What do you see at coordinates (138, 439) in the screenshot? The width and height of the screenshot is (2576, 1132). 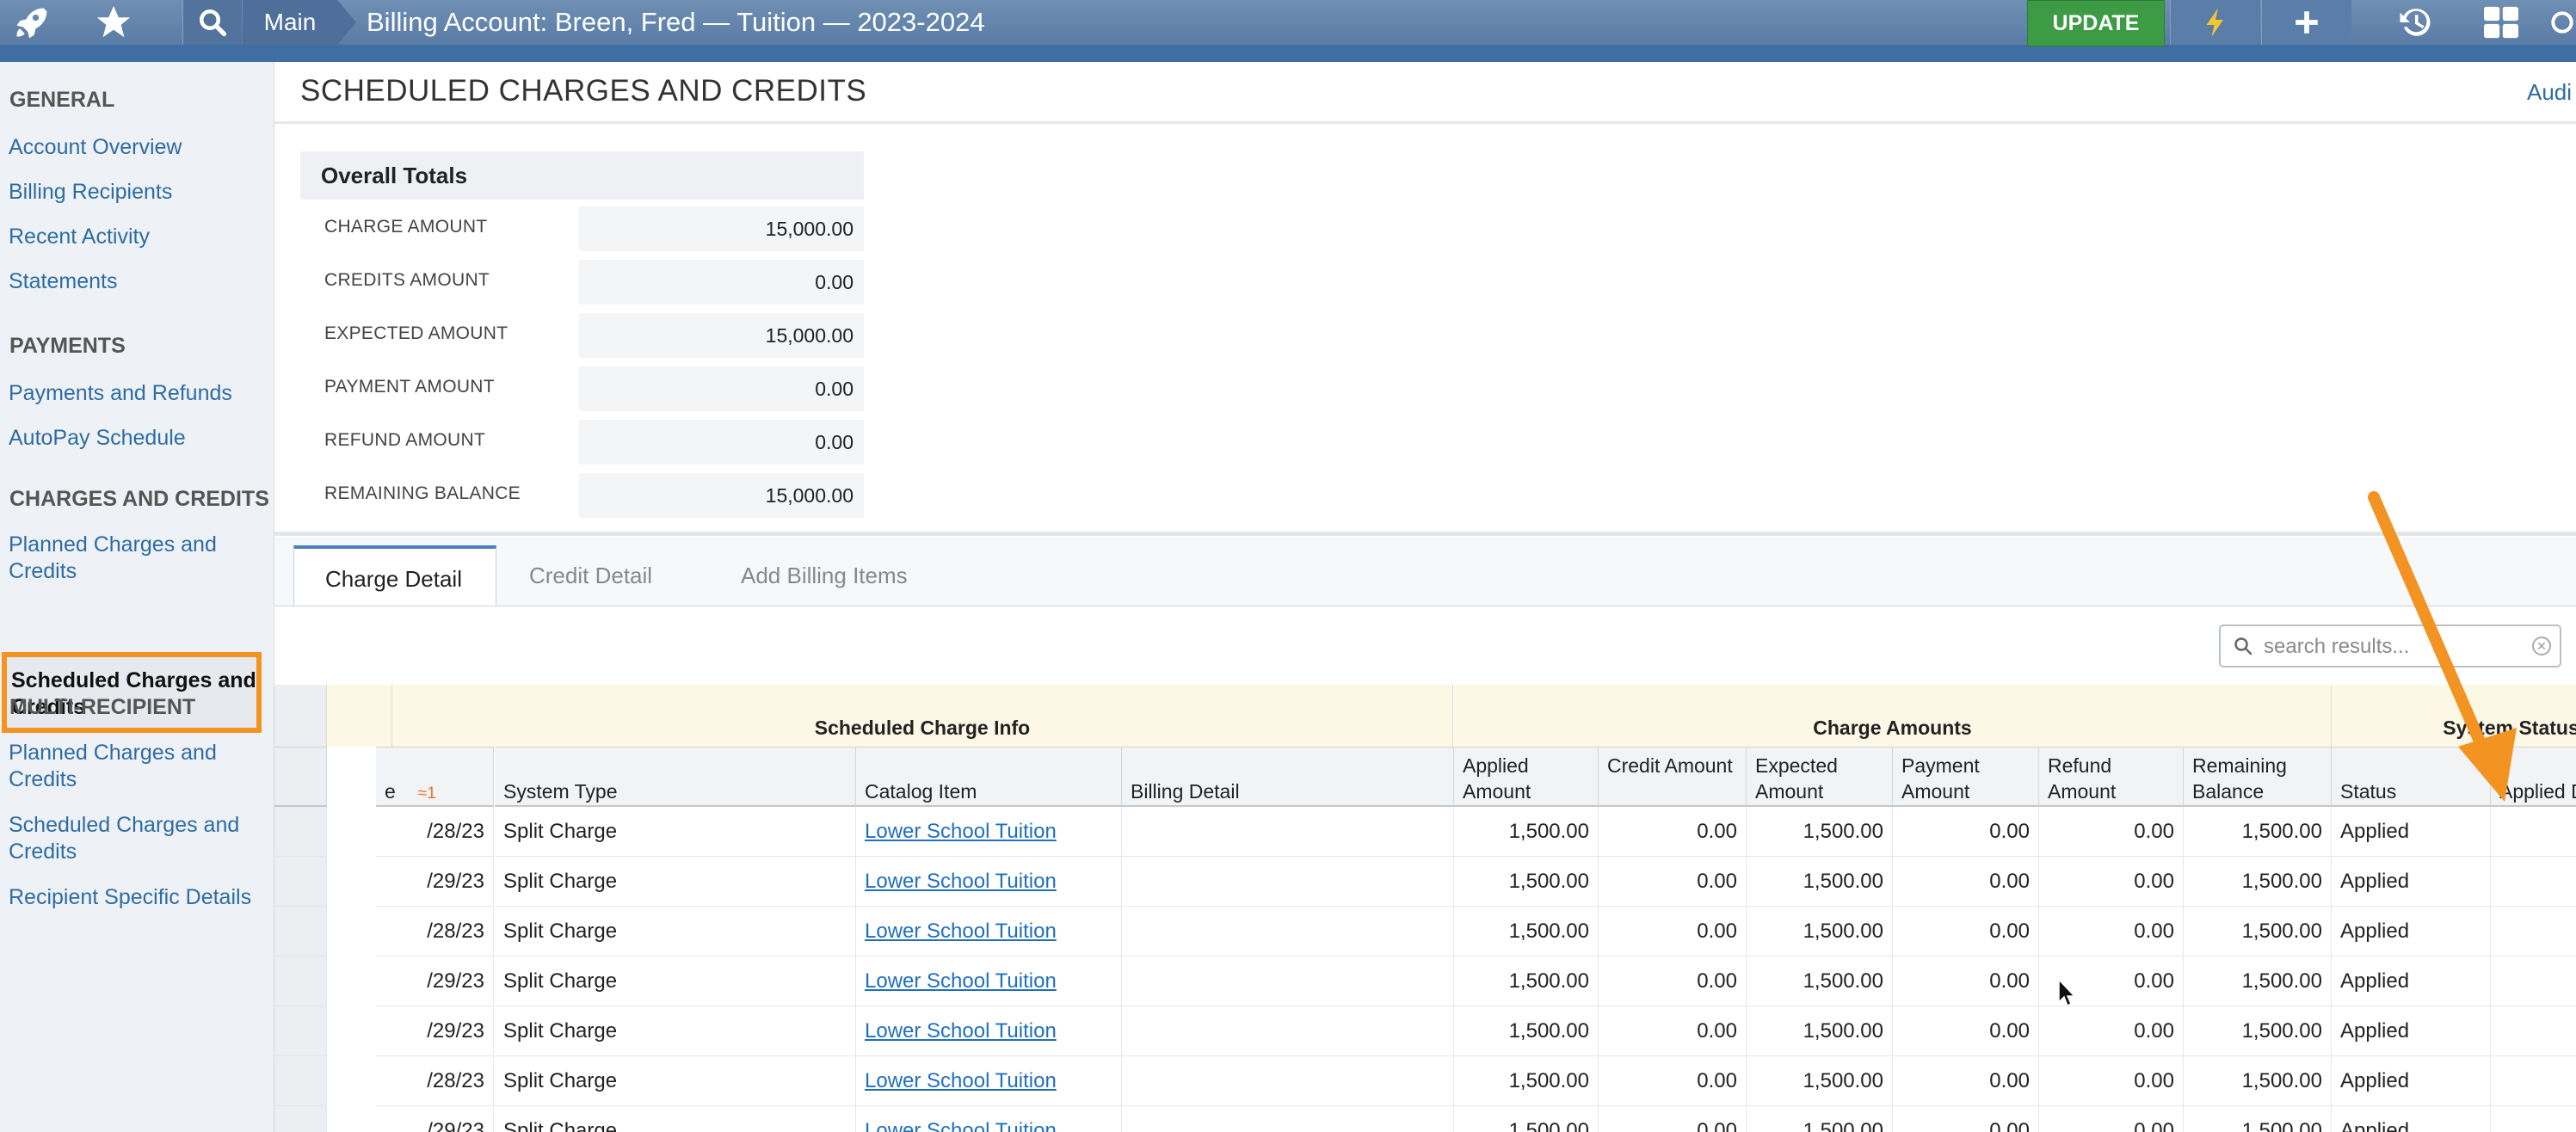 I see `sidebar-item-autopay-schedule: AutoPay Schedule` at bounding box center [138, 439].